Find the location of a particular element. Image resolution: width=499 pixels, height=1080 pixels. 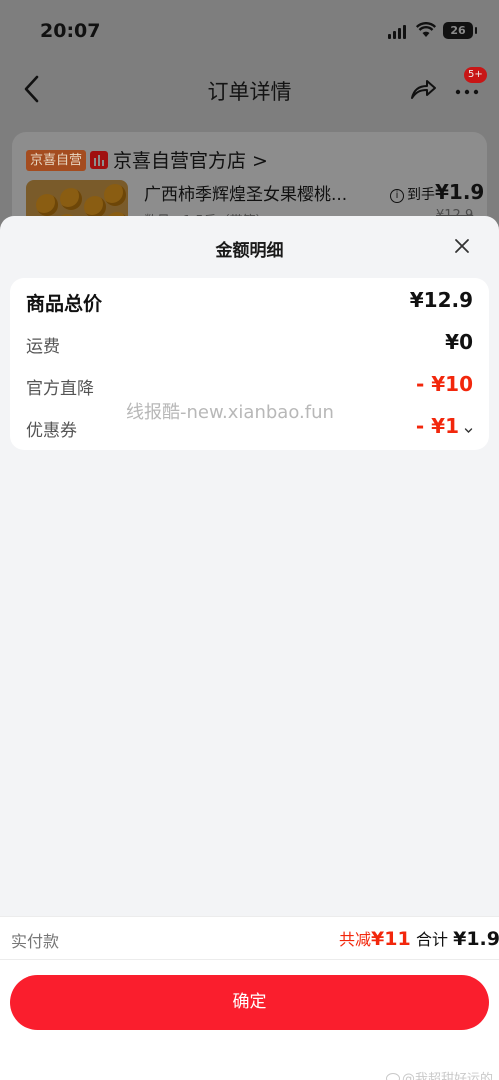

row-goods-total: 商品总价 ¥12.9 is located at coordinates (249, 302).